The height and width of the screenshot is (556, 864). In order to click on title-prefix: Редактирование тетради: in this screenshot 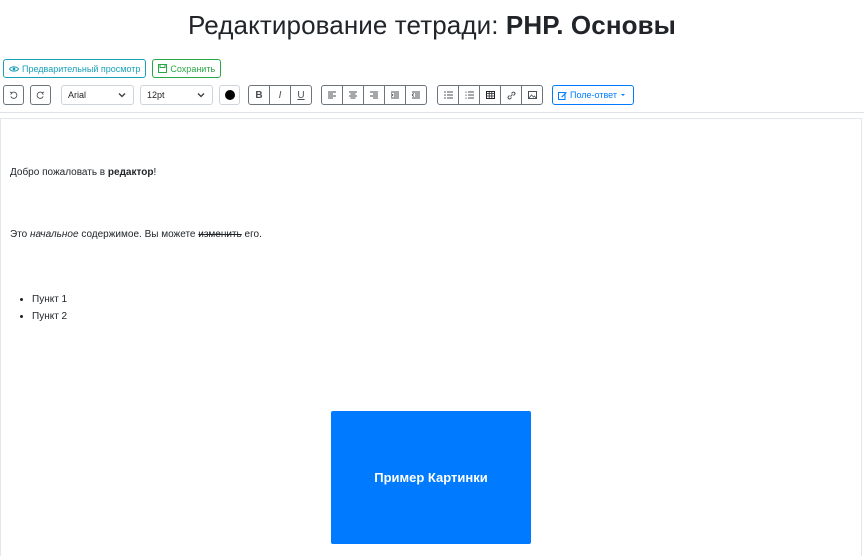, I will do `click(347, 25)`.